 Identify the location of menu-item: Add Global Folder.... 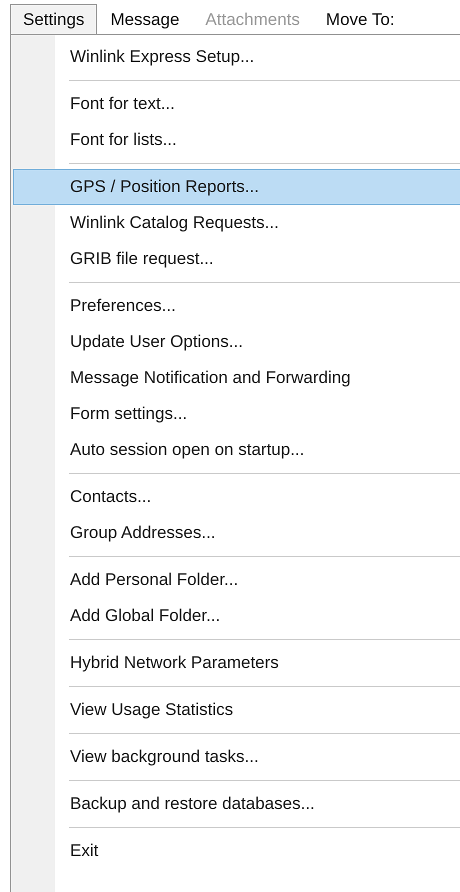
(236, 616).